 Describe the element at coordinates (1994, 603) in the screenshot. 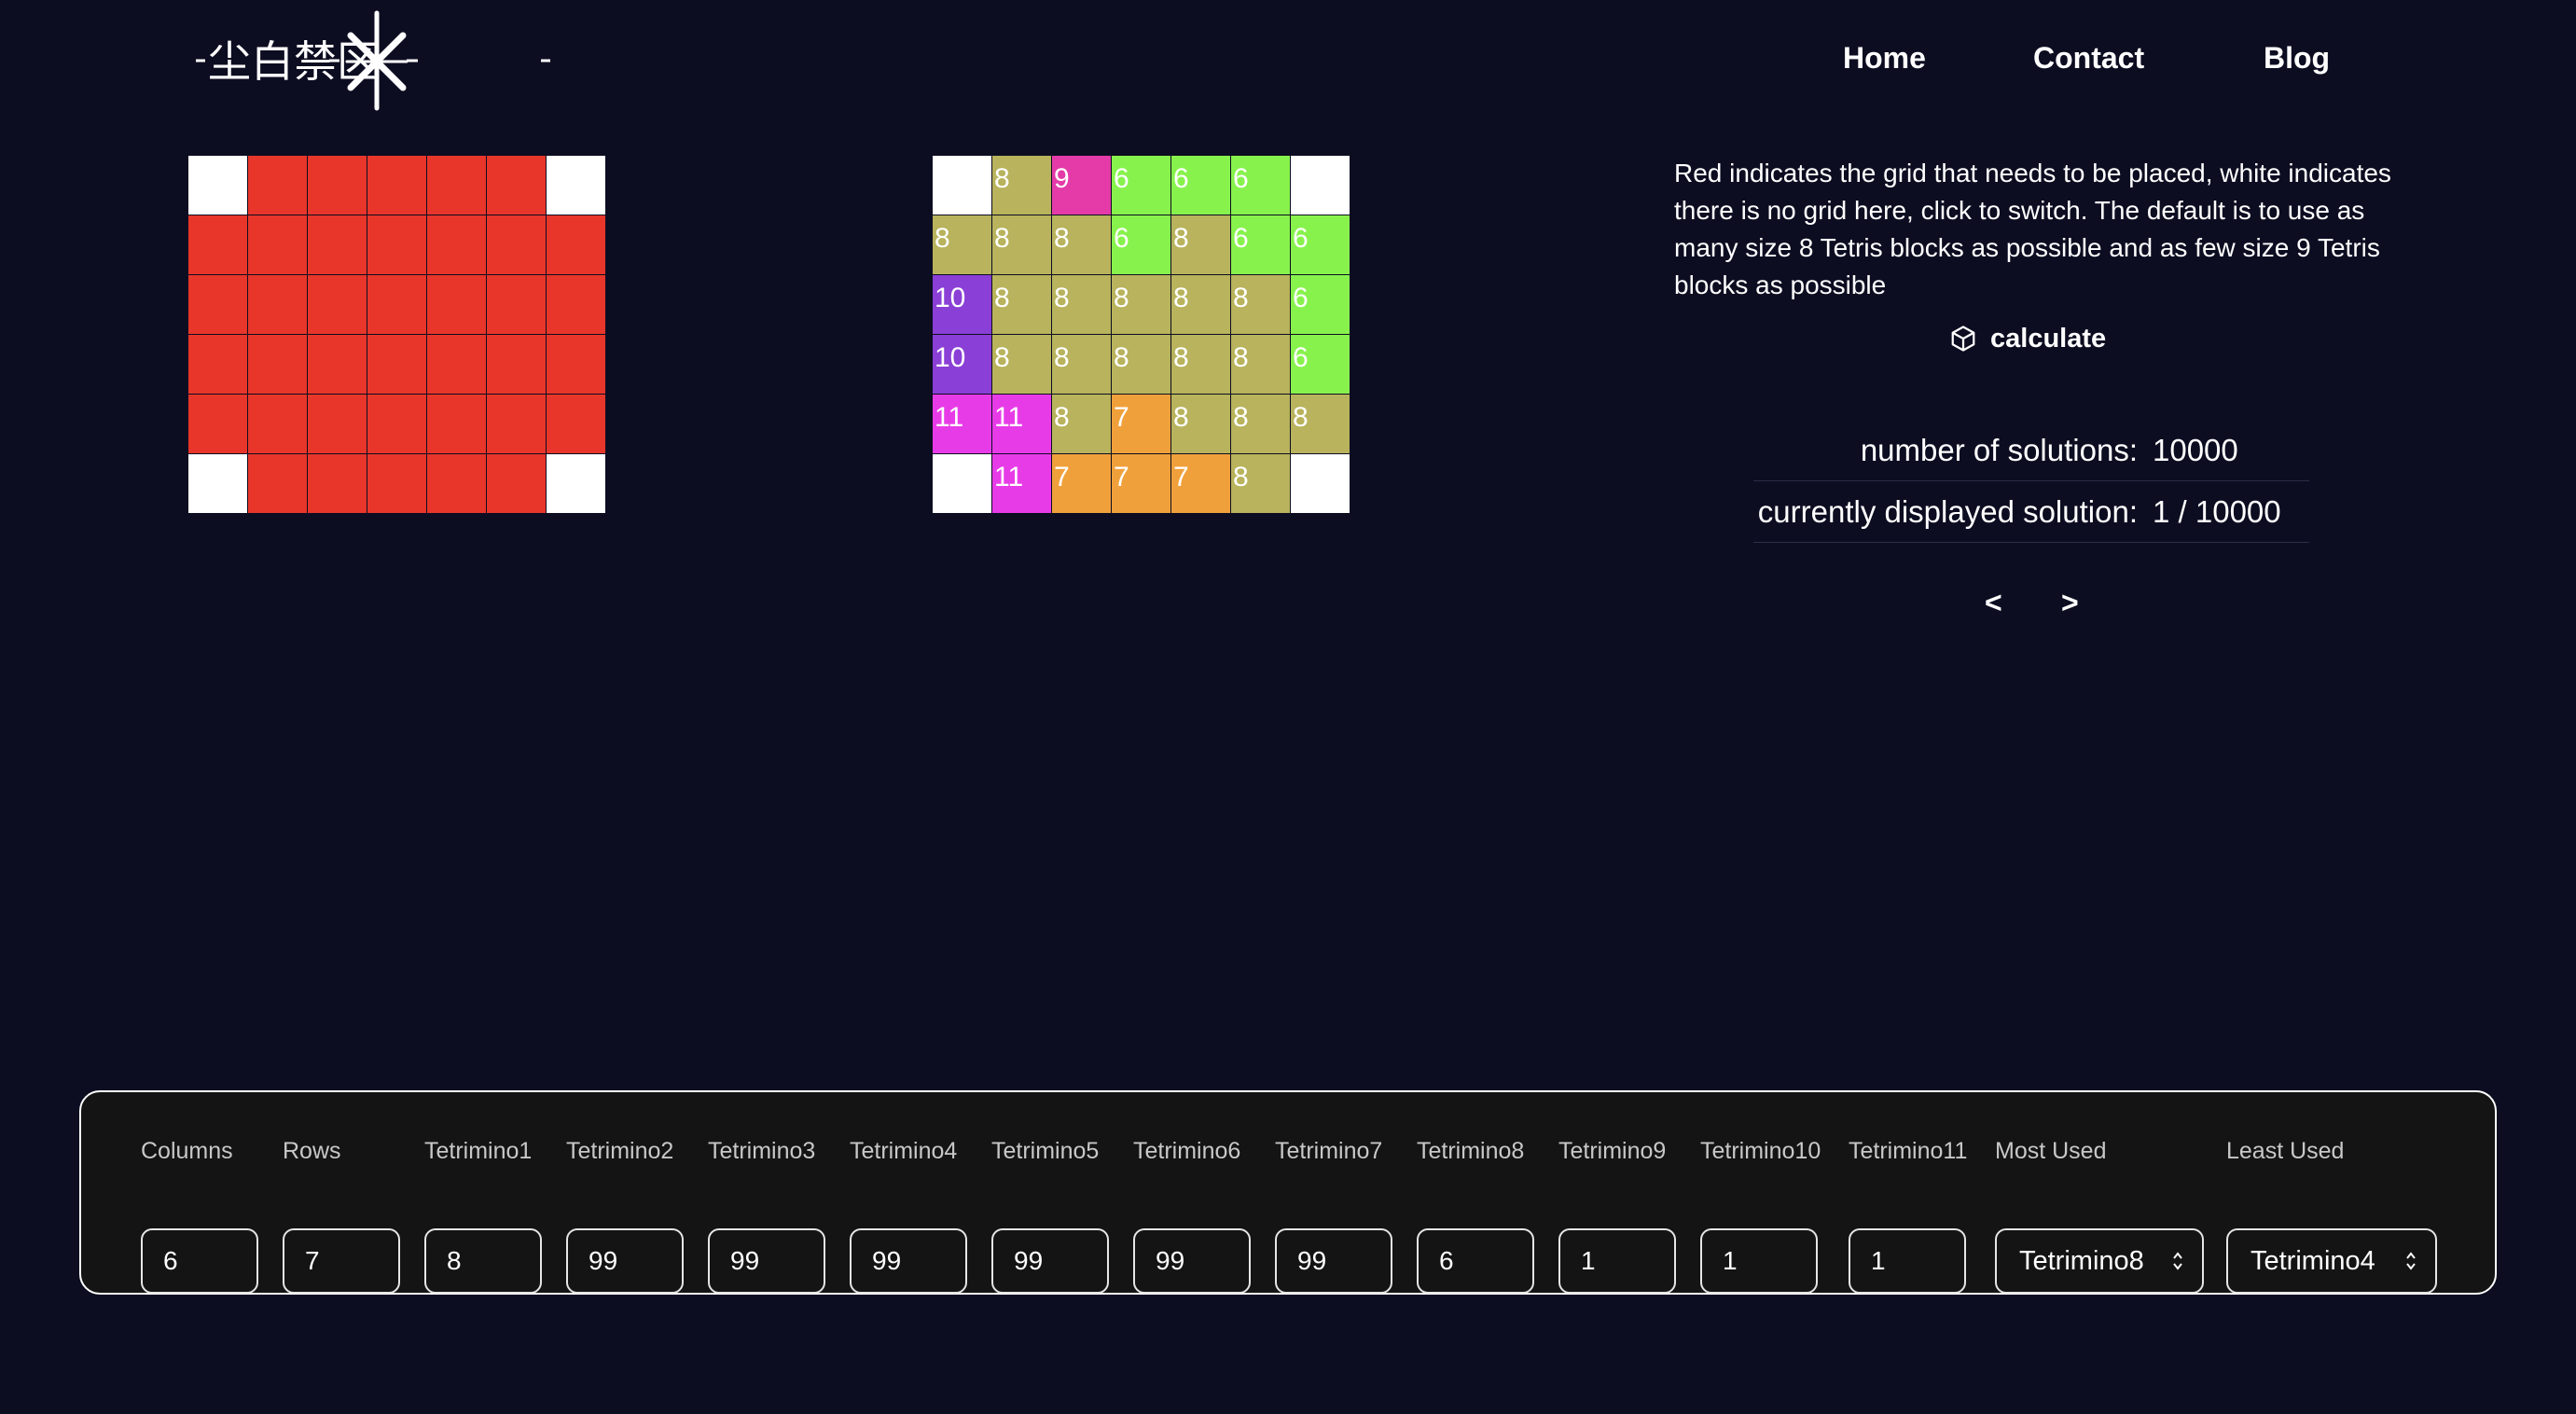

I see `prev-solution-button: <` at that location.